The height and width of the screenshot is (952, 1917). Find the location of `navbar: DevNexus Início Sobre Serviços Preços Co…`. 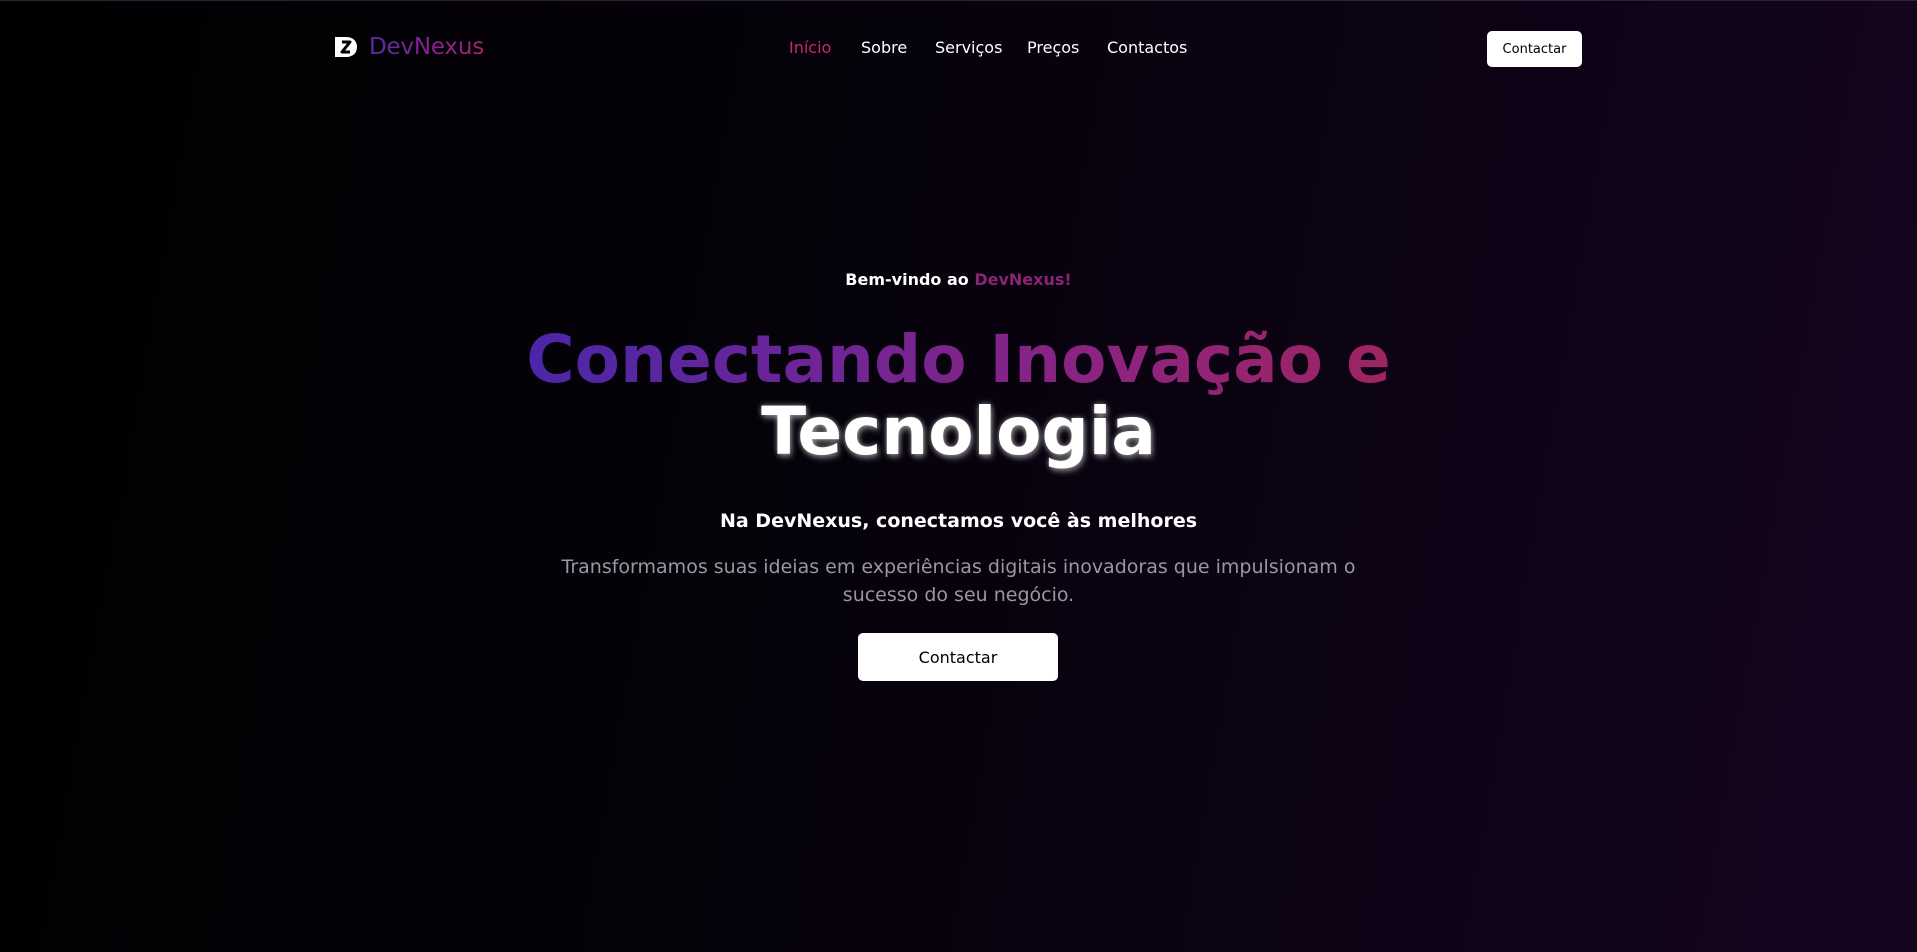

navbar: DevNexus Início Sobre Serviços Preços Co… is located at coordinates (958, 49).